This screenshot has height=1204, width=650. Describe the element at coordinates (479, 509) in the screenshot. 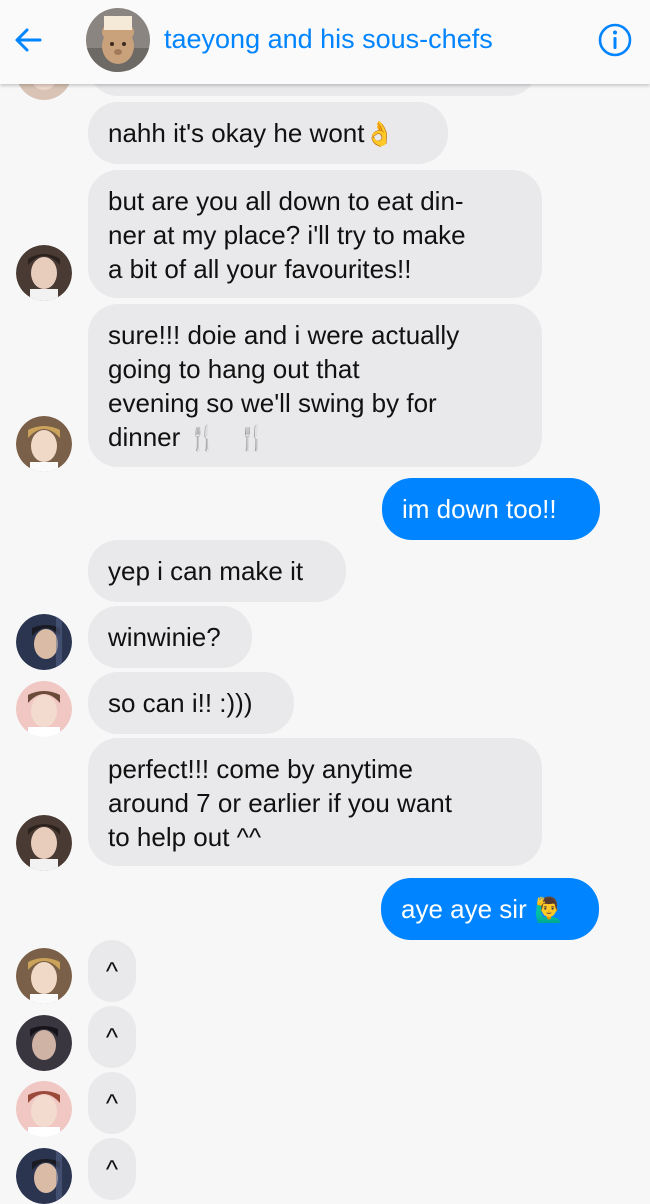

I see `message-text: im down too!!` at that location.